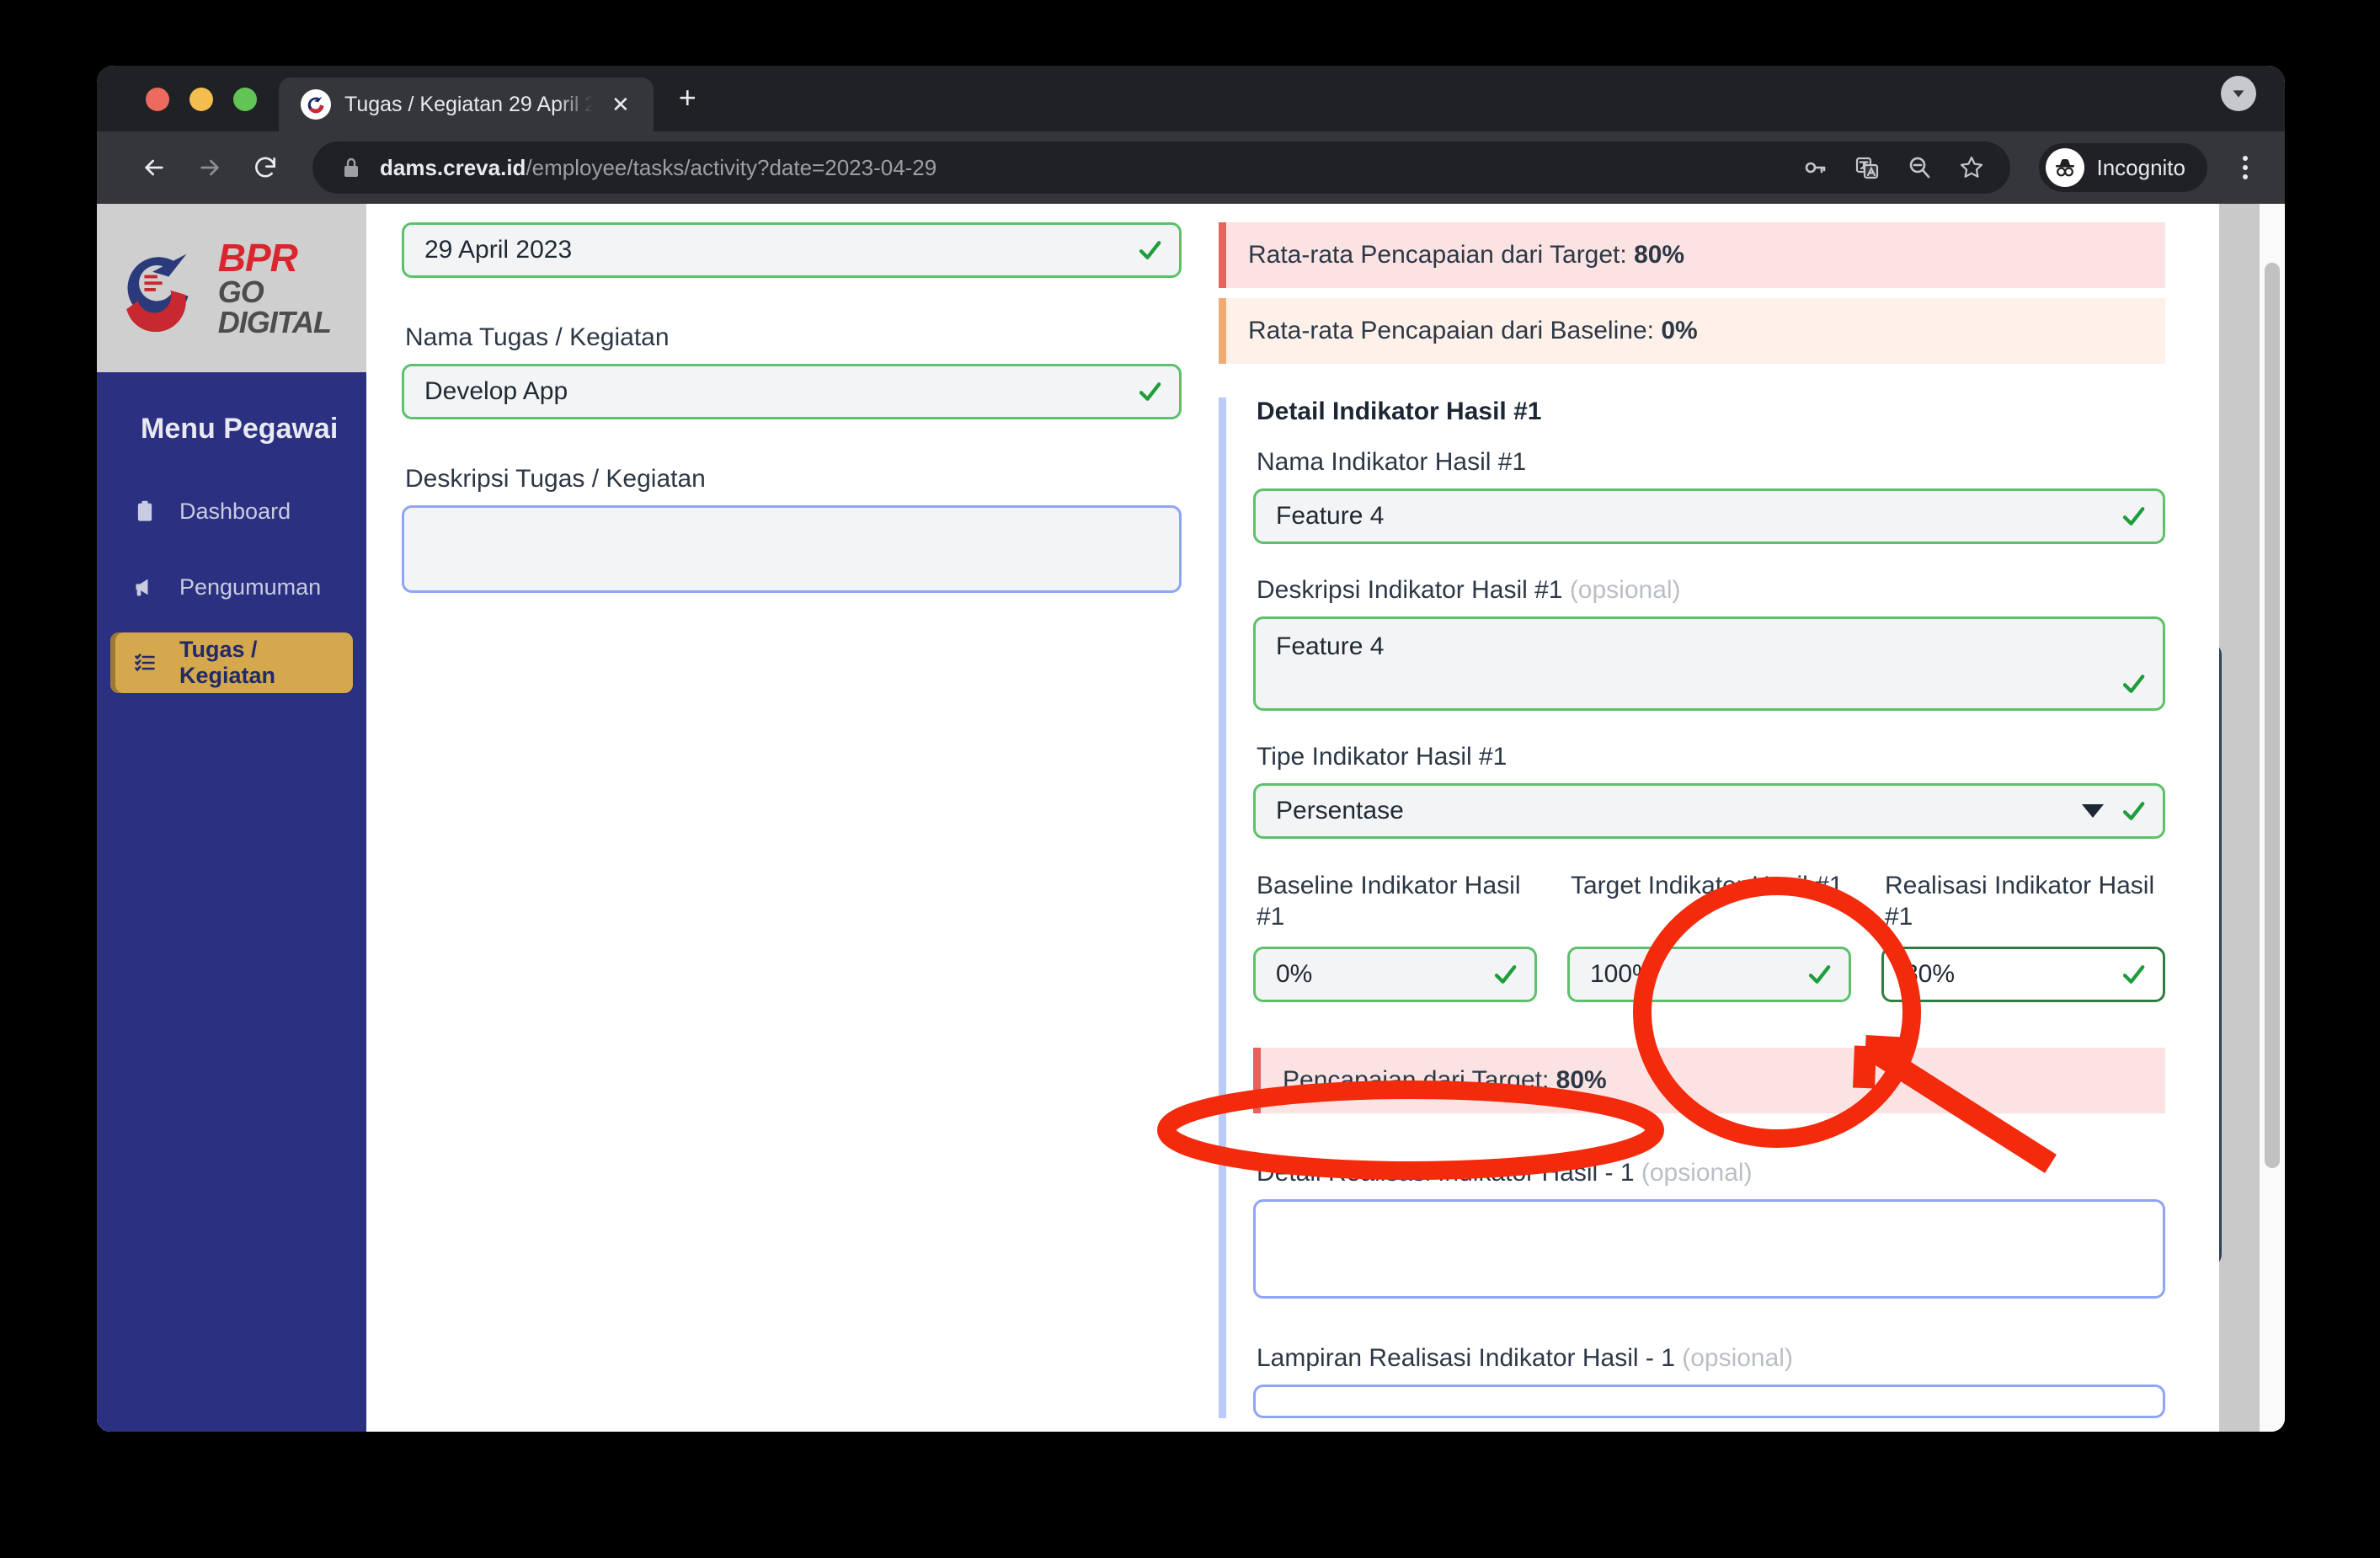  Describe the element at coordinates (2020, 901) in the screenshot. I see `realisasi-label: Realisasi Indikator Hasil #1` at that location.